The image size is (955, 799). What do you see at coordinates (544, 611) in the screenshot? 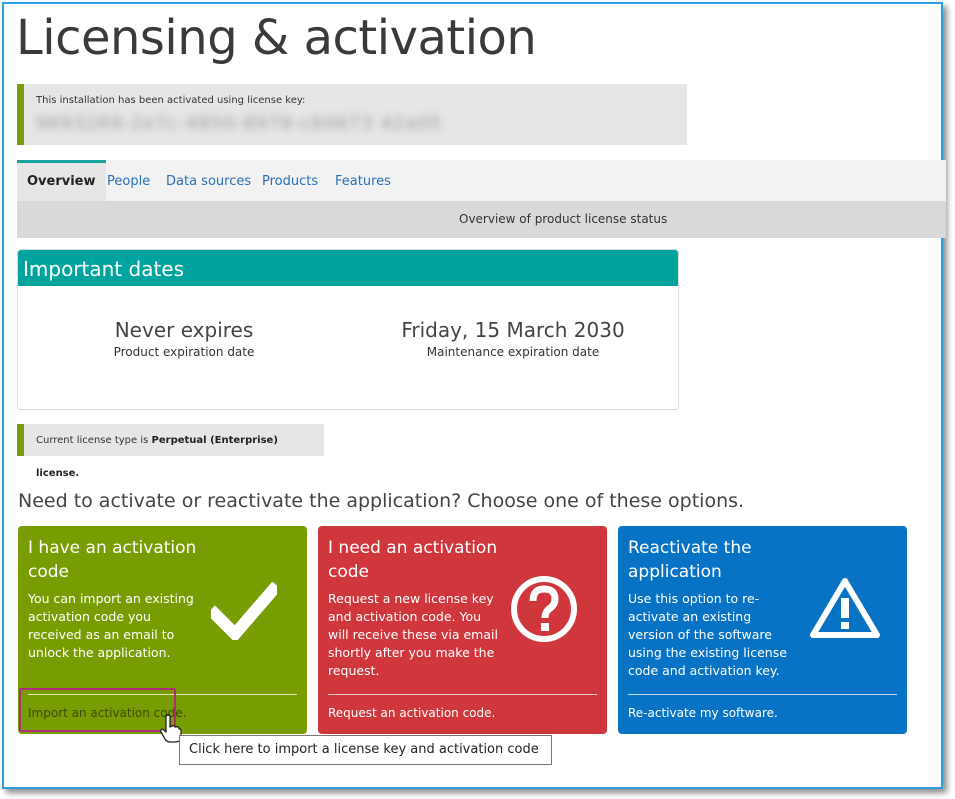
I see `question-circle-icon` at bounding box center [544, 611].